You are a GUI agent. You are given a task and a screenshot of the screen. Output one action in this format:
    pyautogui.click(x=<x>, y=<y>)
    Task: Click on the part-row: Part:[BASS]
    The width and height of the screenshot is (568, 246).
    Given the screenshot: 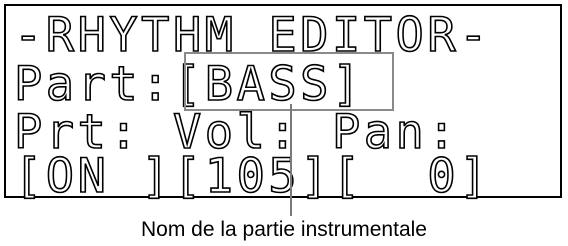 What is the action you would take?
    pyautogui.click(x=188, y=84)
    